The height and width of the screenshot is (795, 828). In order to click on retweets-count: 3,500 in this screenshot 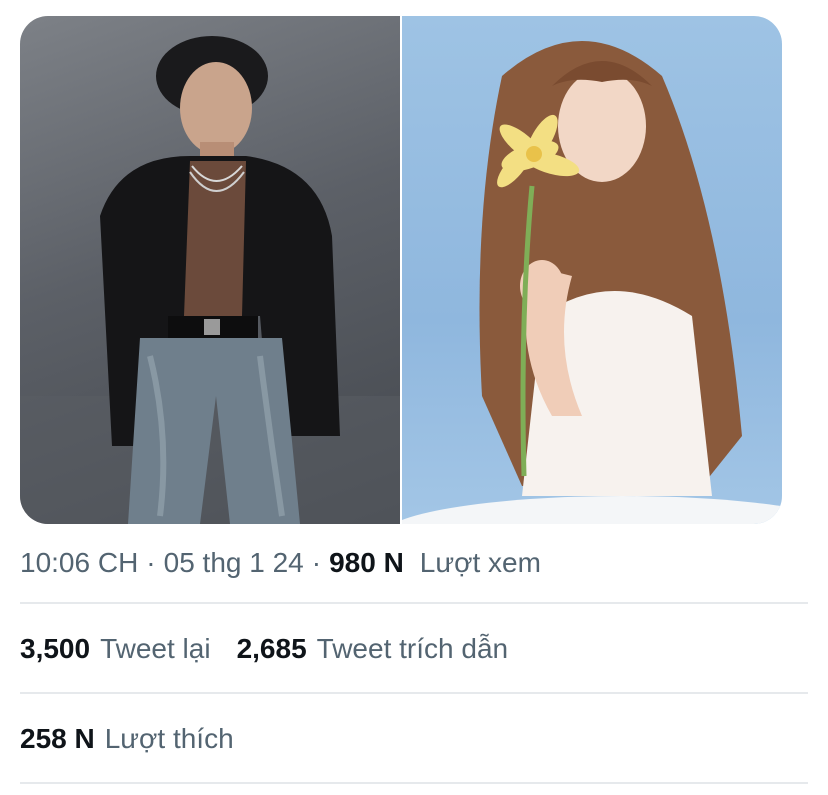, I will do `click(55, 648)`.